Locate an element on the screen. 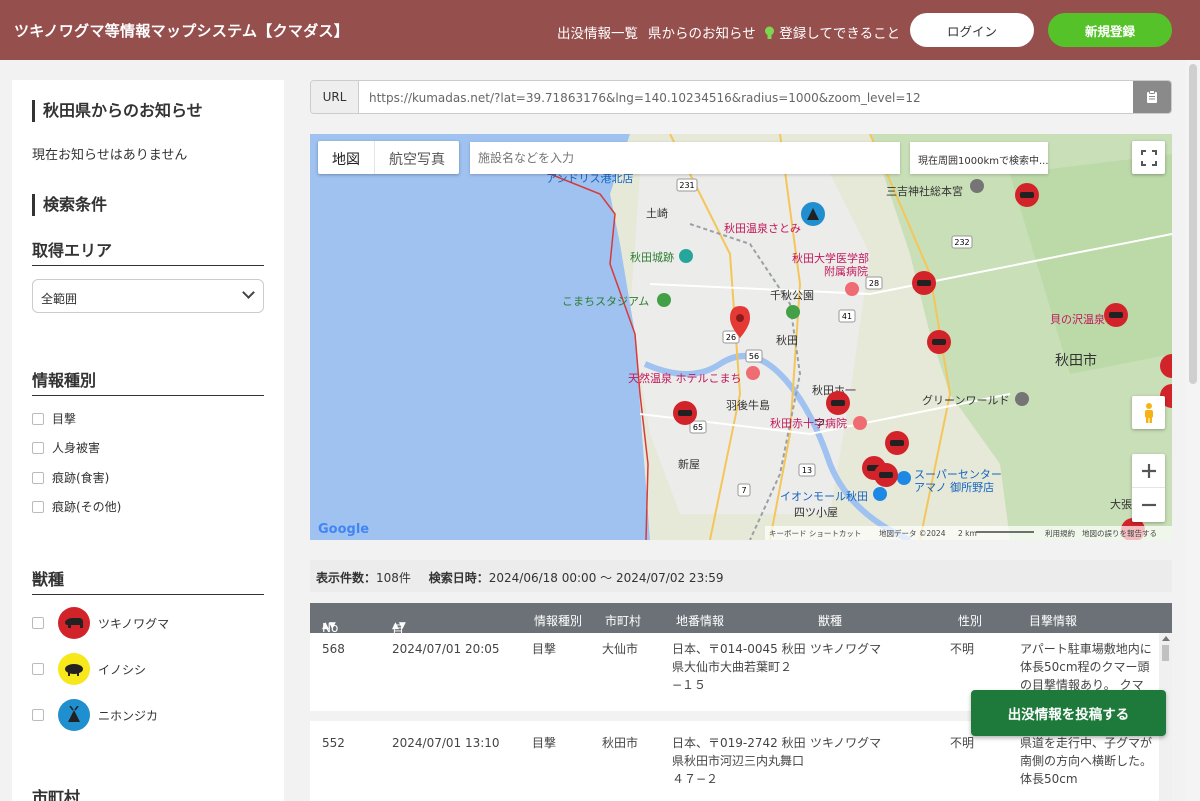 This screenshot has width=1200, height=801. nav-features-link: 登録してできること is located at coordinates (832, 32).